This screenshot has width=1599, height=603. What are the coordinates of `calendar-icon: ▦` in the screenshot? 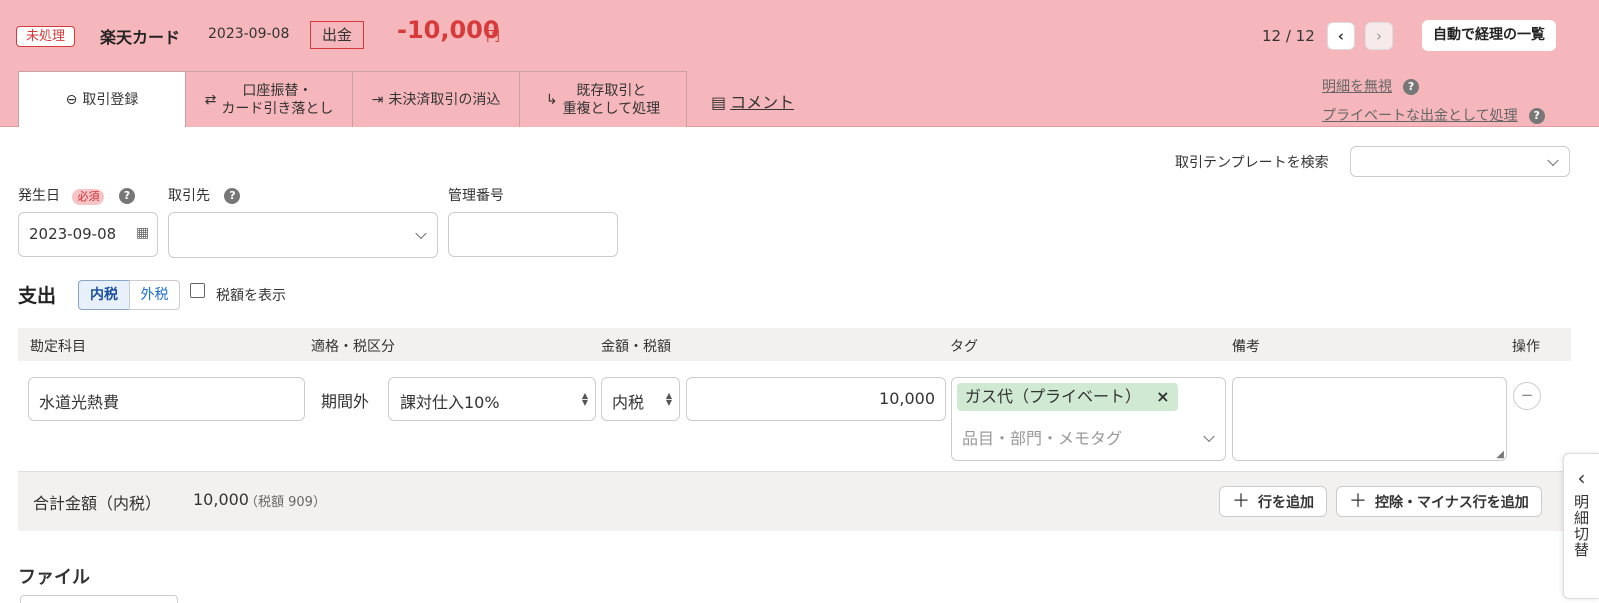 It's located at (142, 233).